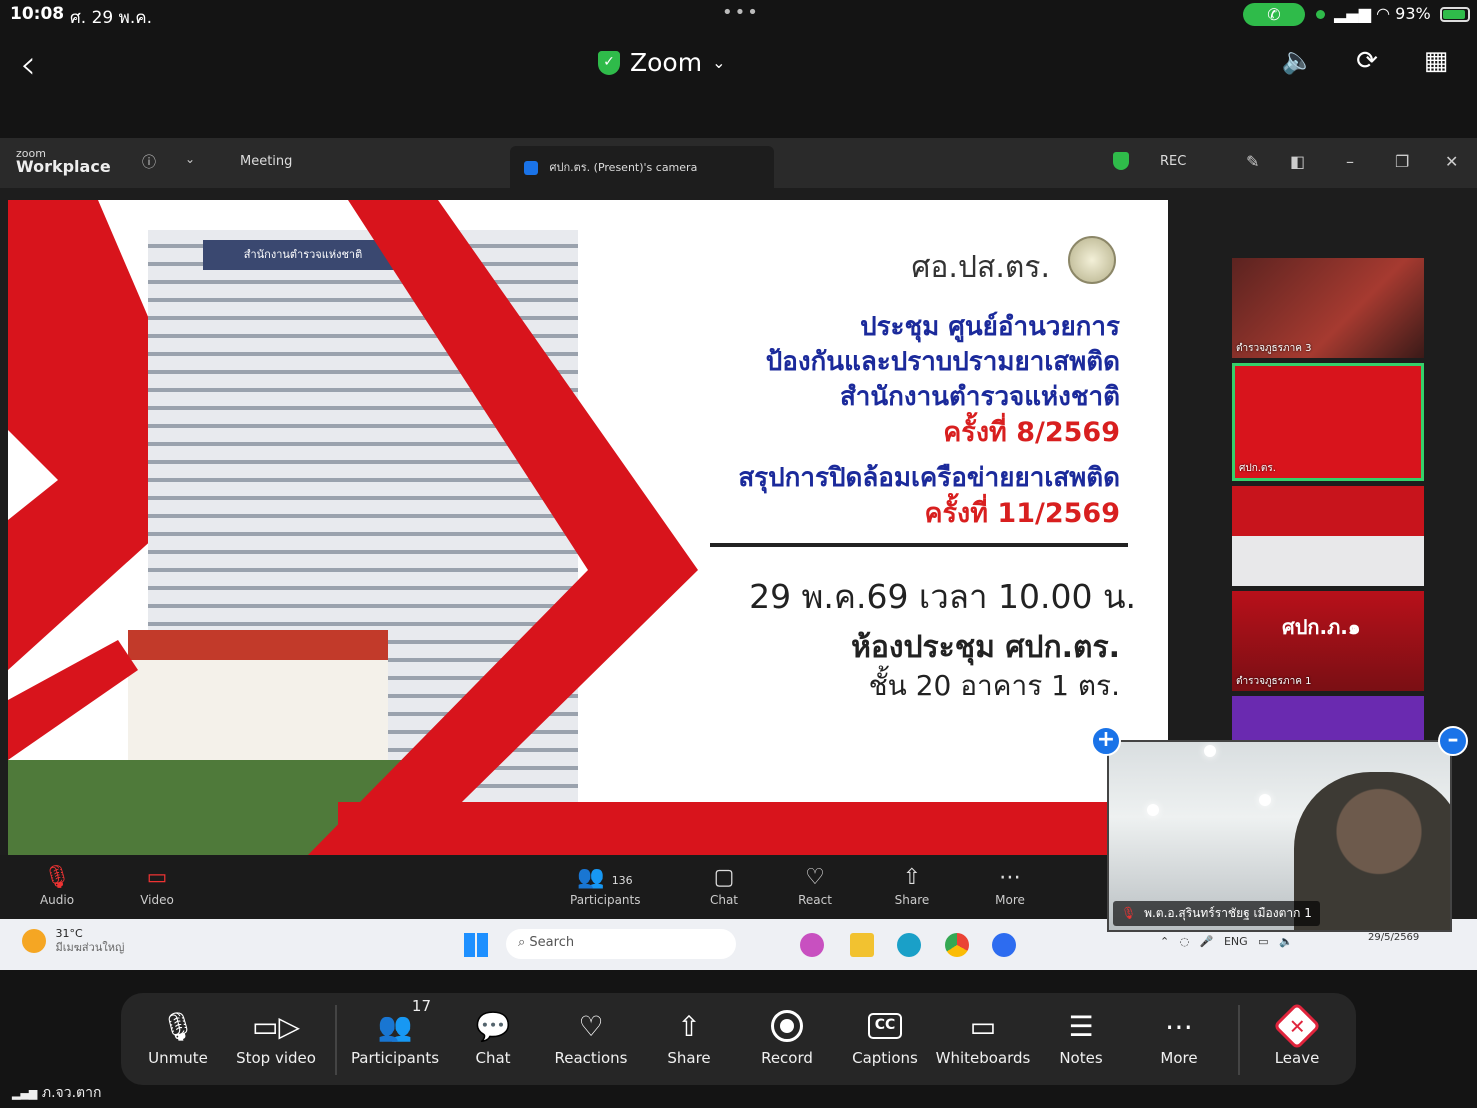 This screenshot has height=1108, width=1477. What do you see at coordinates (1298, 64) in the screenshot?
I see `speaker-icon: 🔈` at bounding box center [1298, 64].